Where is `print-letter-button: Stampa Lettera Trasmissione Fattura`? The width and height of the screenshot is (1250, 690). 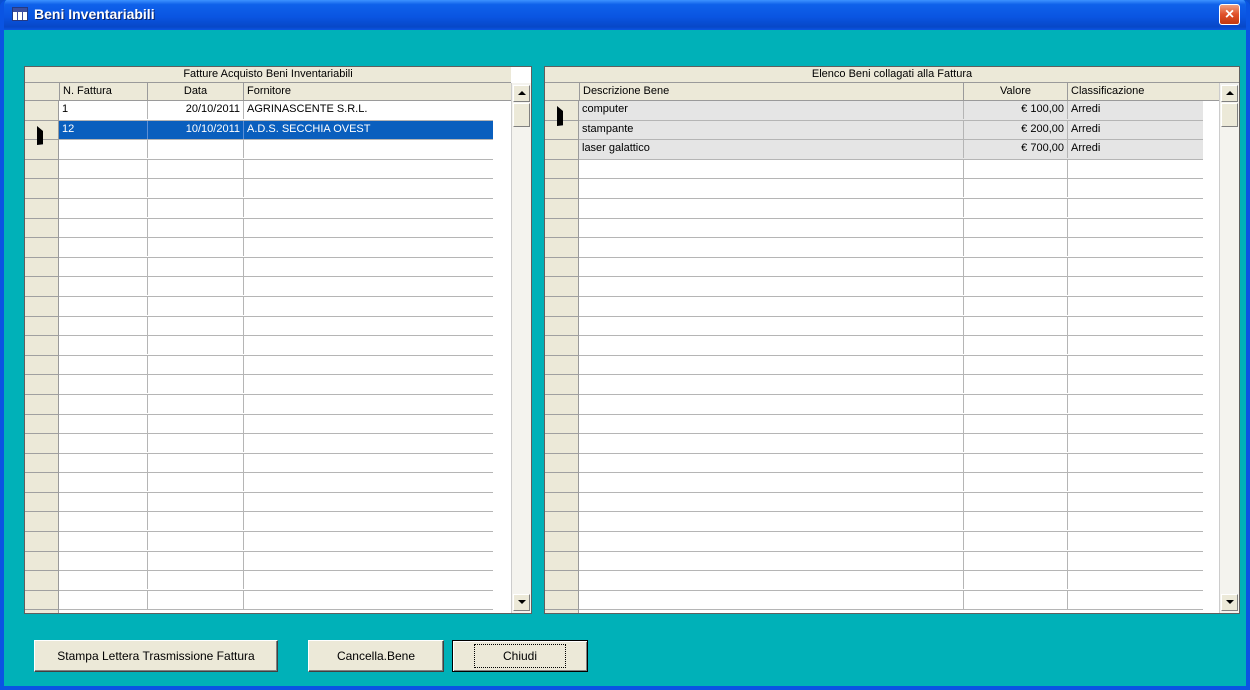 print-letter-button: Stampa Lettera Trasmissione Fattura is located at coordinates (156, 656).